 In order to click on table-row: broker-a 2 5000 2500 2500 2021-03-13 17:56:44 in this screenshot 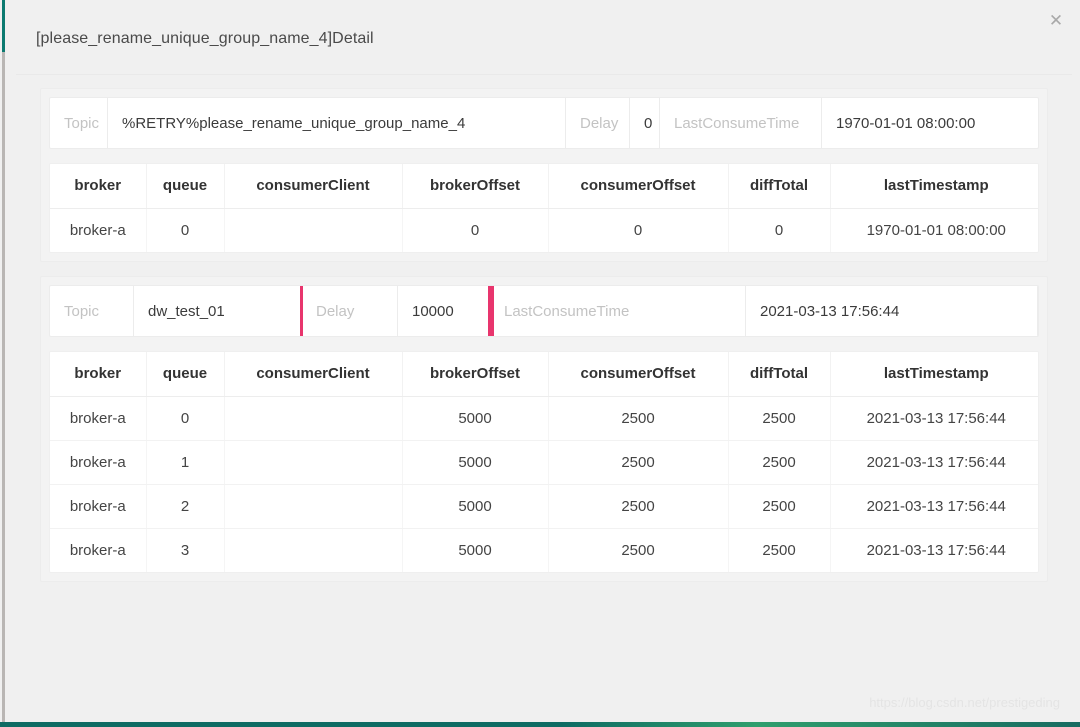, I will do `click(544, 506)`.